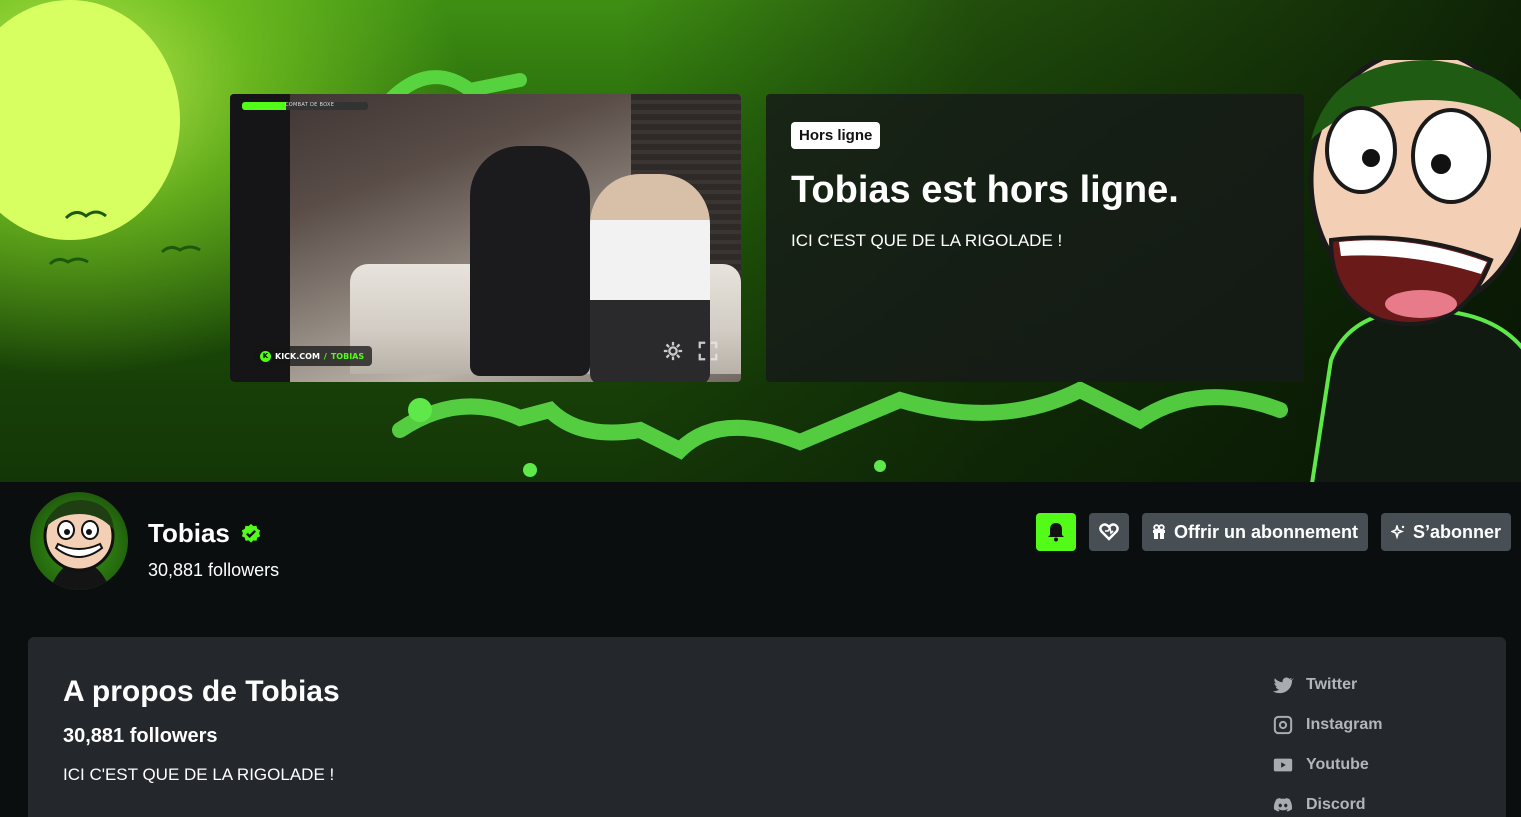 The width and height of the screenshot is (1521, 817). I want to click on social-link-youtube: Youtube, so click(1327, 765).